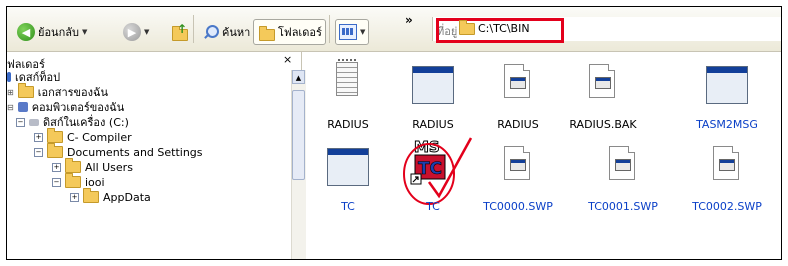  Describe the element at coordinates (22, 107) in the screenshot. I see `computer-icon` at that location.